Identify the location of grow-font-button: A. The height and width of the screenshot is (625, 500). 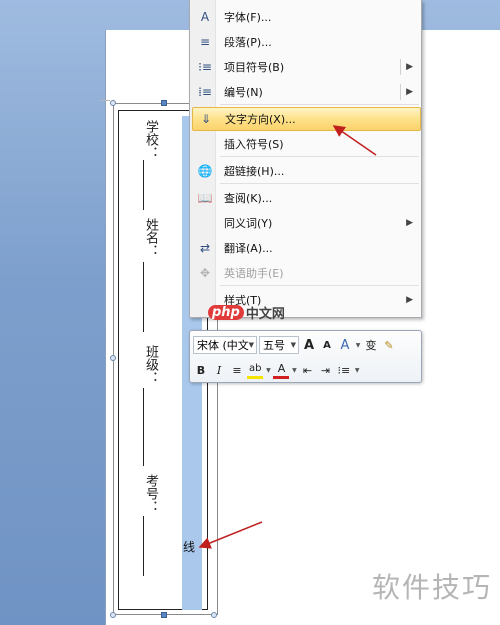
(309, 345).